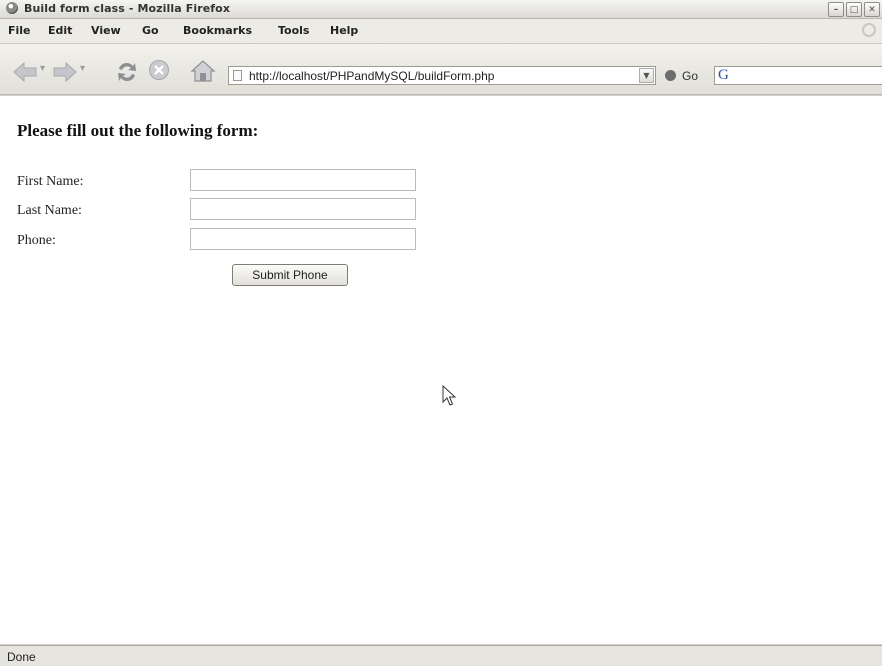 This screenshot has width=882, height=666. I want to click on menu-bar: File Edit View Go Bookmarks Tools Help, so click(441, 31).